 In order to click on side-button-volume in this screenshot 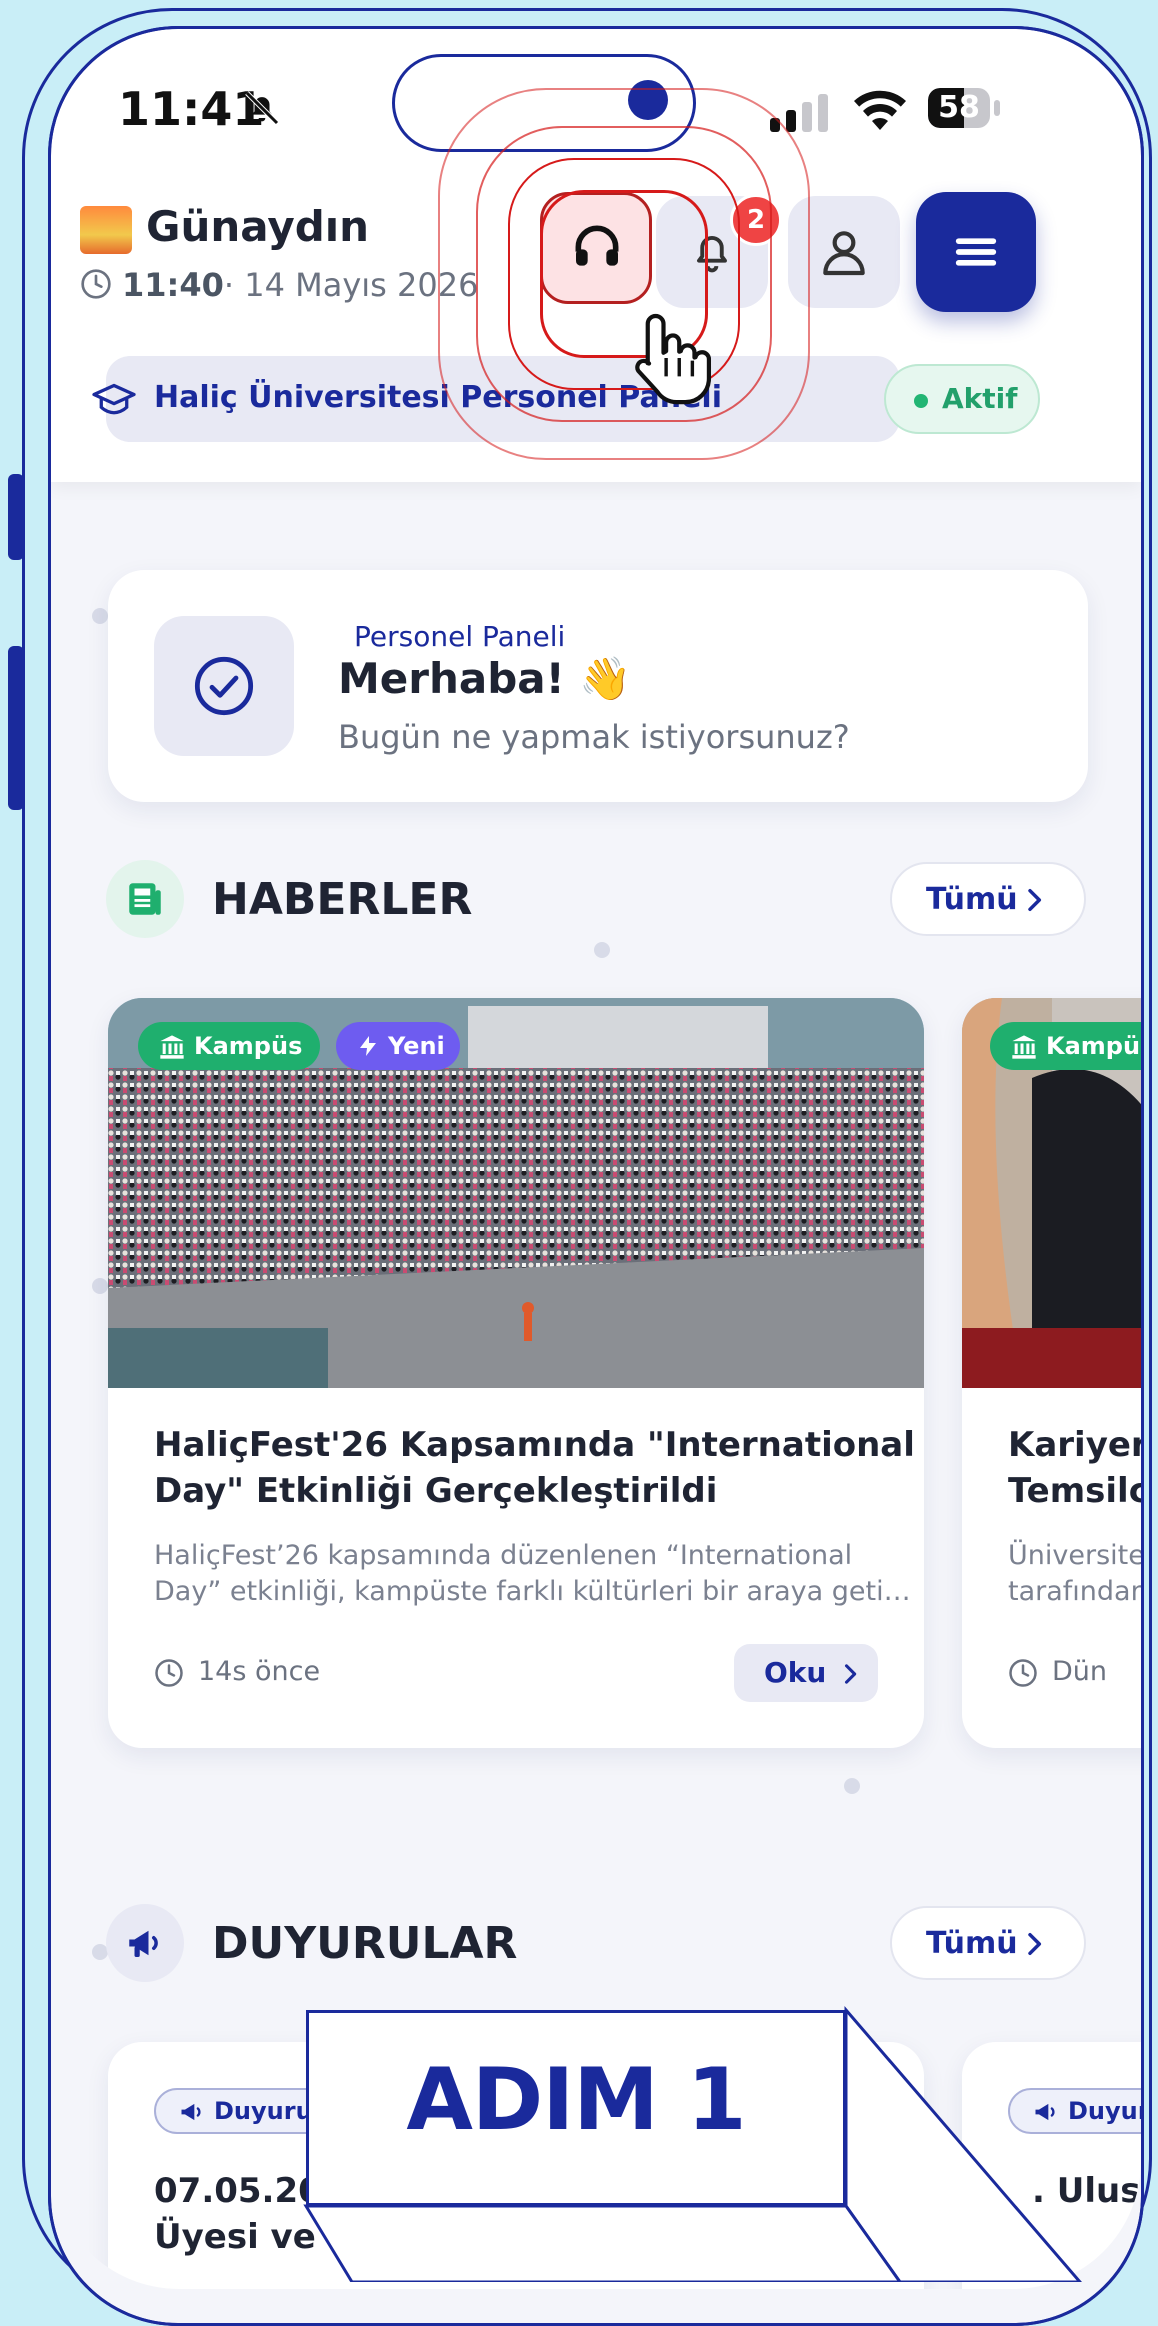, I will do `click(16, 728)`.